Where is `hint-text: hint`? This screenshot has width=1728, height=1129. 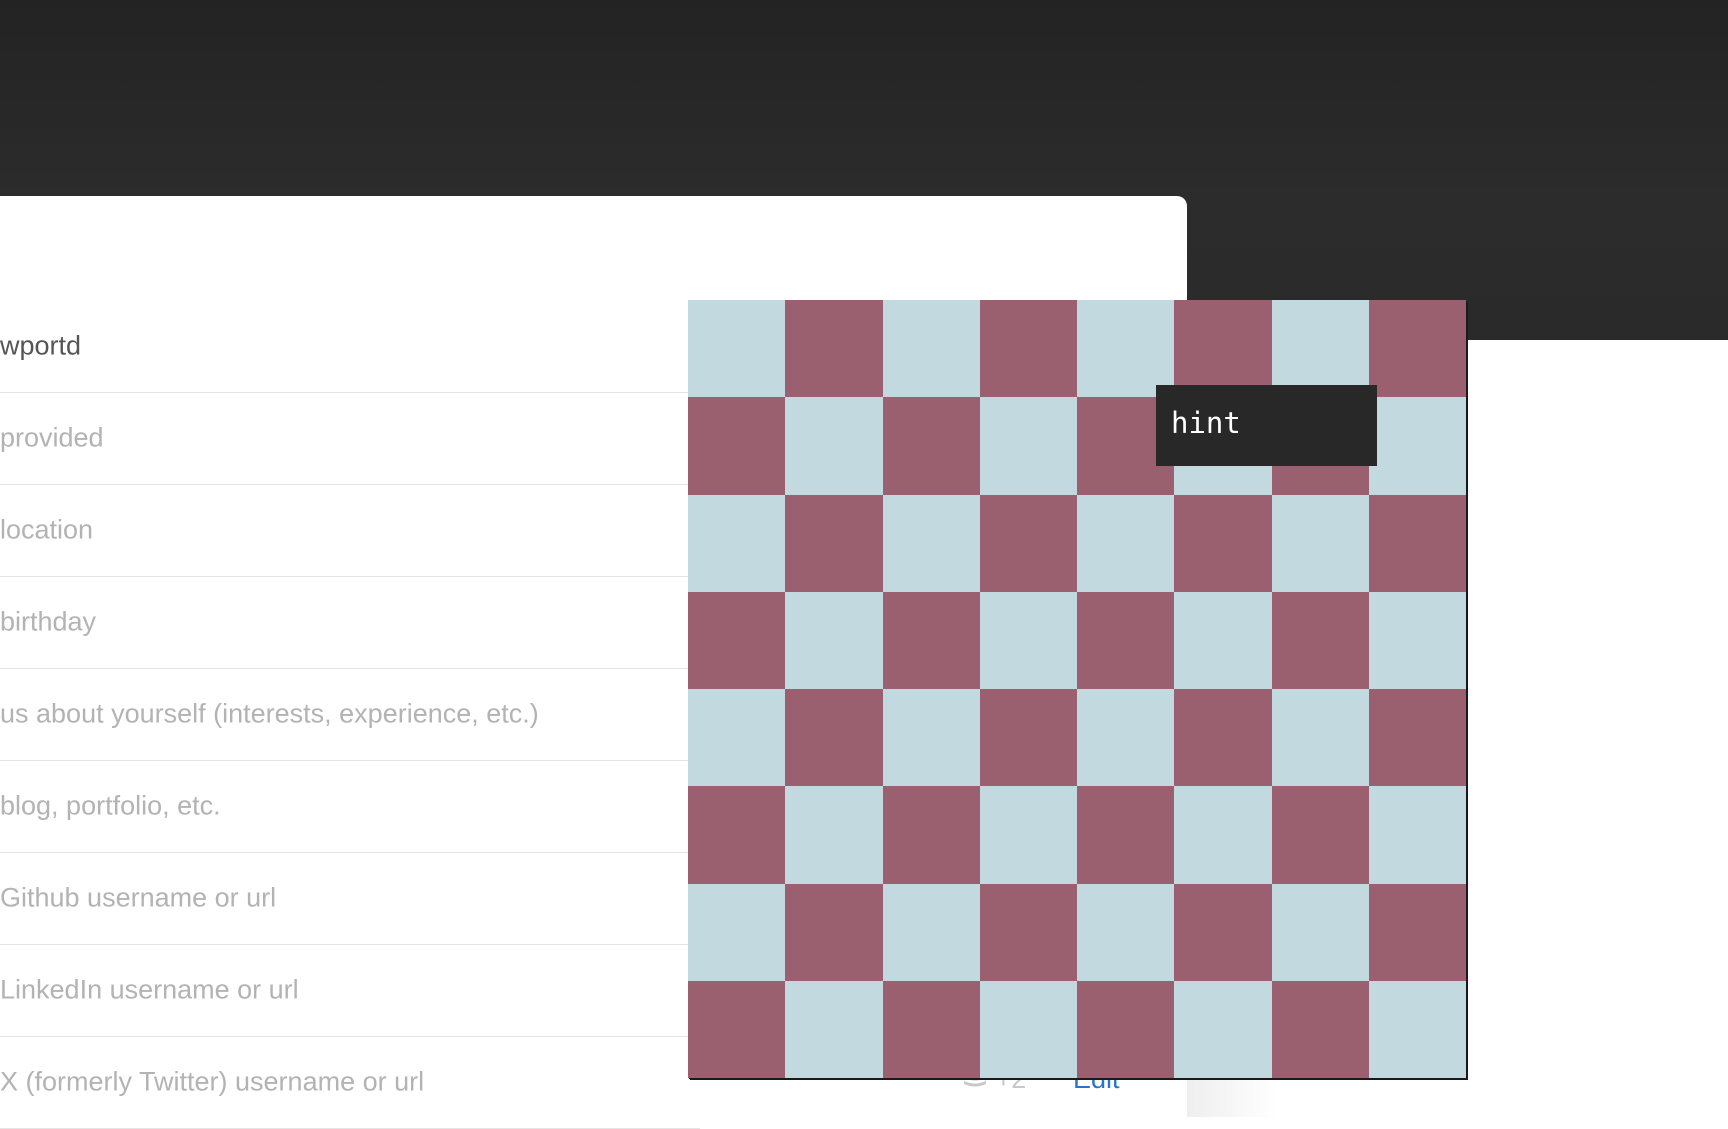 hint-text: hint is located at coordinates (1206, 423).